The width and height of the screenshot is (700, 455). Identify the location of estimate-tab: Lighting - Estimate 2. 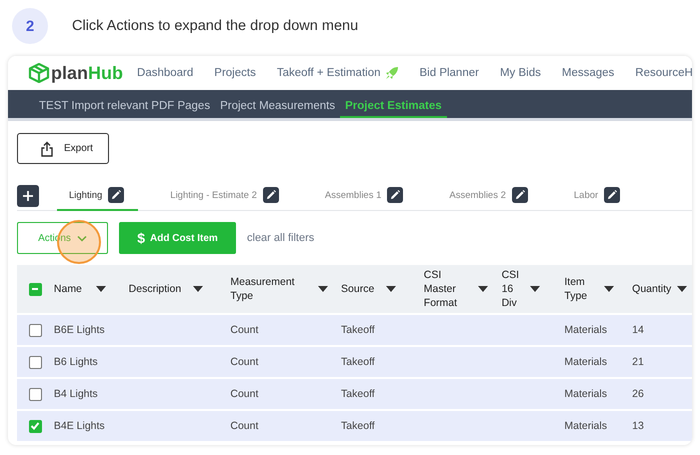
(225, 196).